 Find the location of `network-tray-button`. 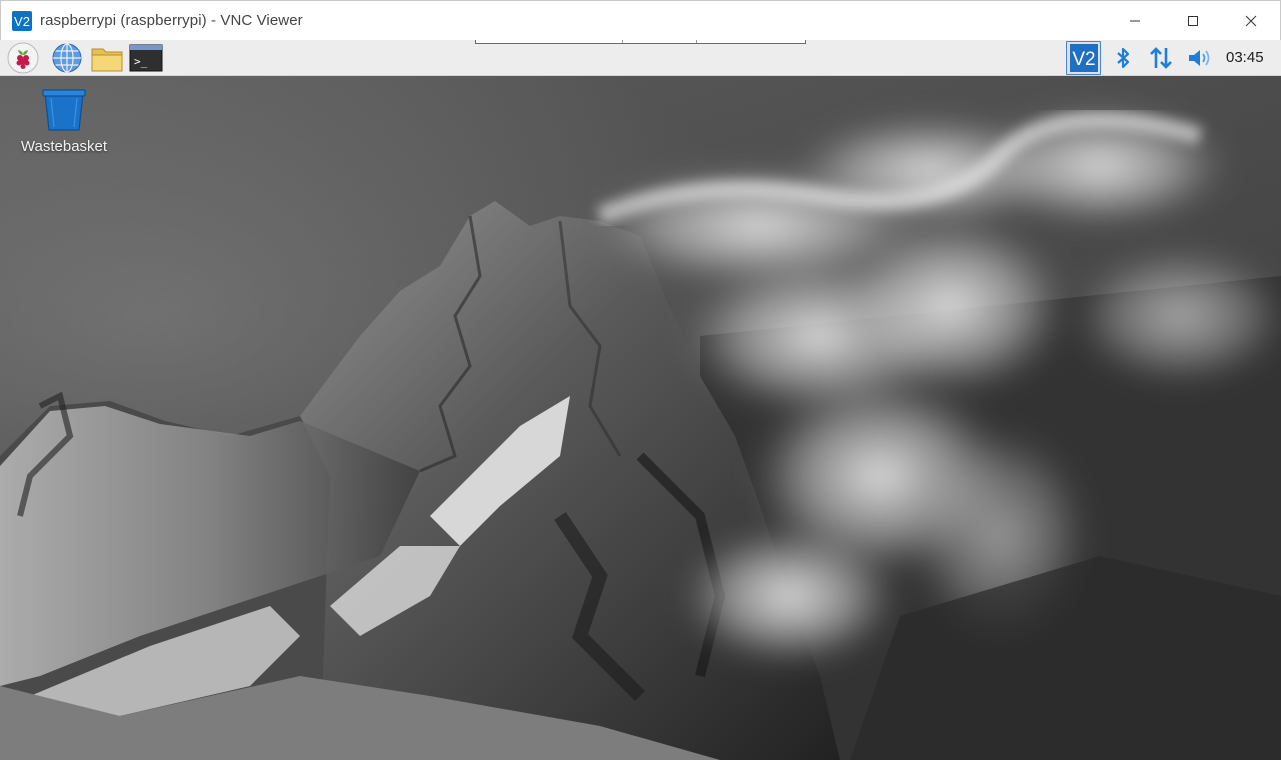

network-tray-button is located at coordinates (1161, 58).